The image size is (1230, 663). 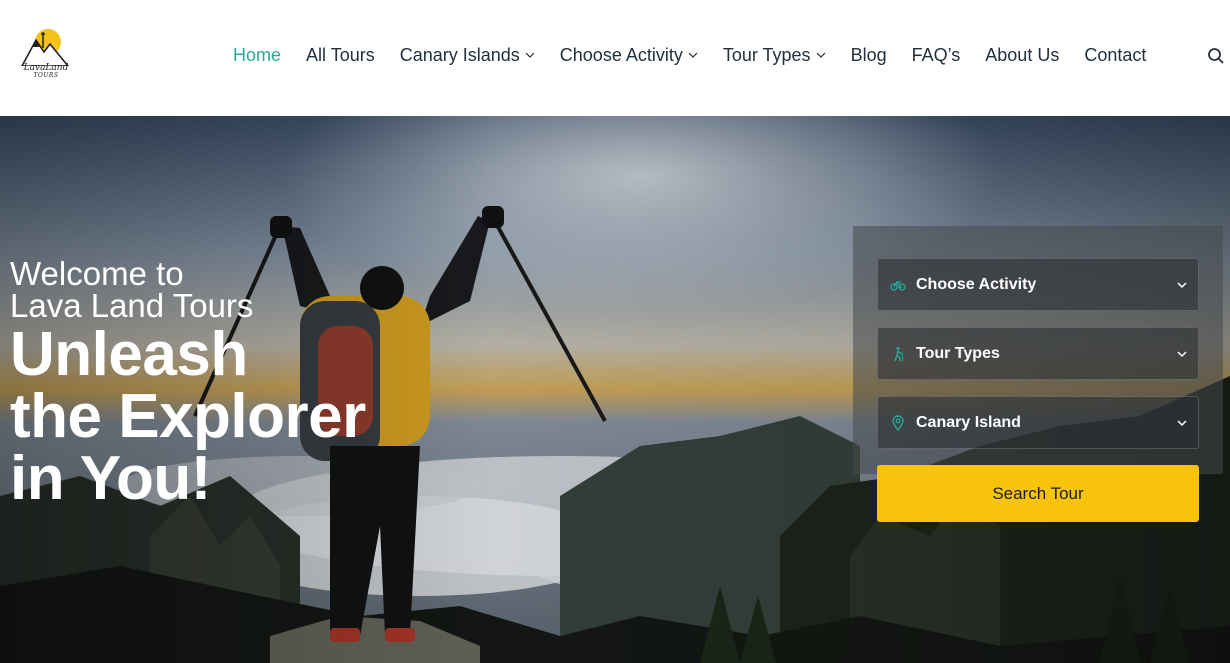 I want to click on logo-wordmark: LavaLand TOURS, so click(x=46, y=72).